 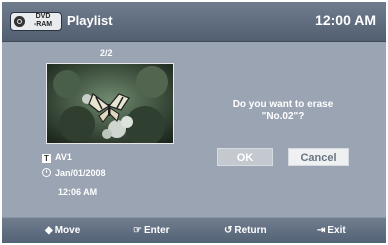 I want to click on footer-bar: ◆ Move ☞ Enter ↺ Return ⇥ Exit, so click(x=194, y=230).